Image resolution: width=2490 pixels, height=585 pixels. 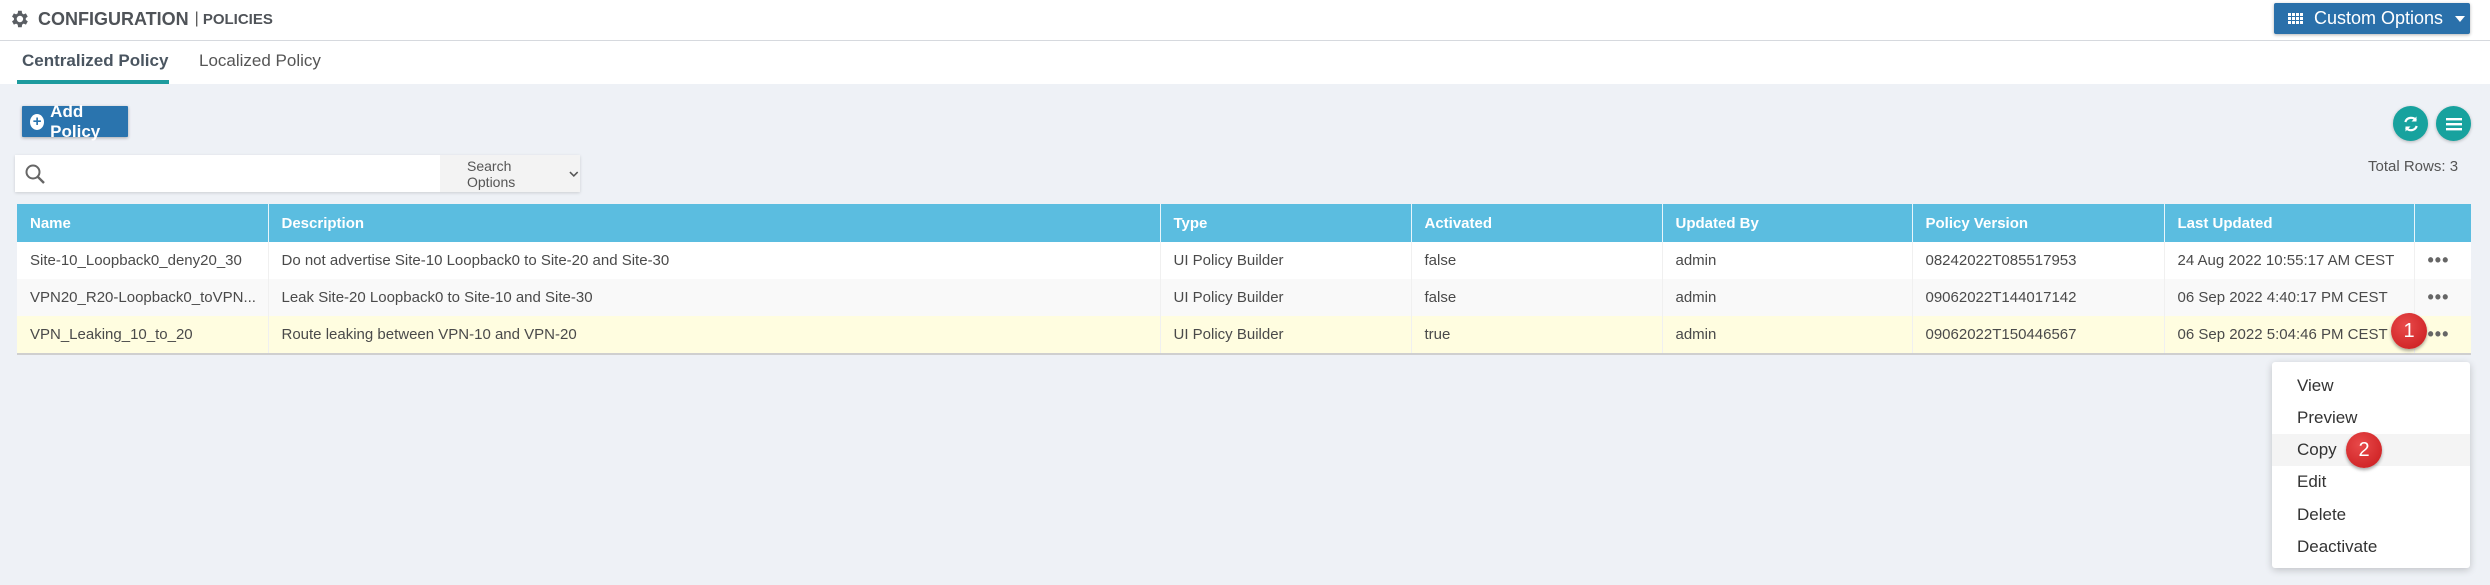 I want to click on tab-localized-policy: Localized Policy, so click(x=260, y=61).